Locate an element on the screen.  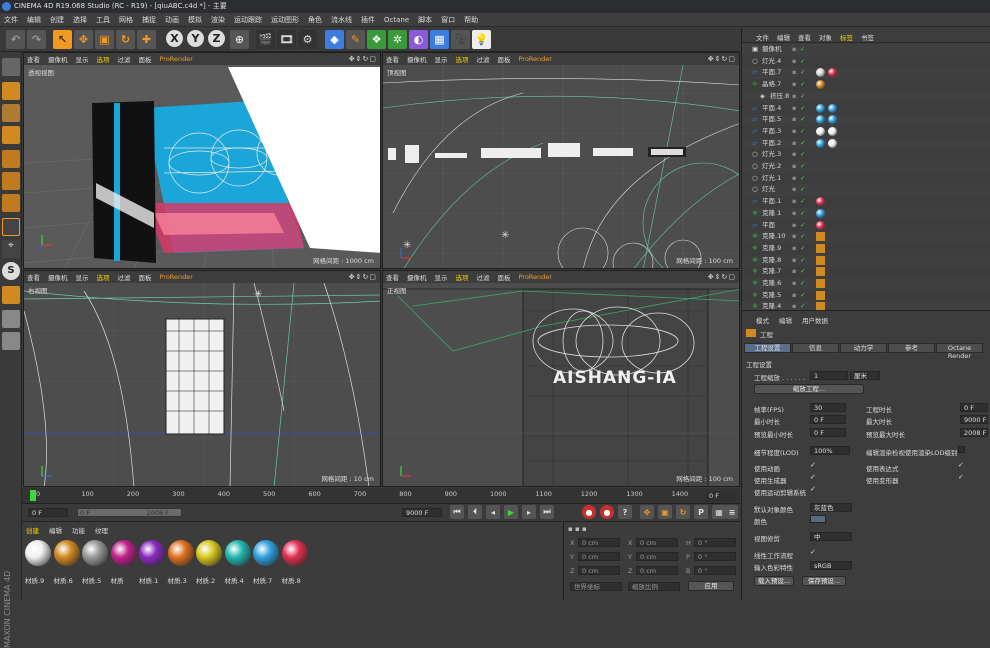
object-name: 灯光.1 is located at coordinates (771, 179).